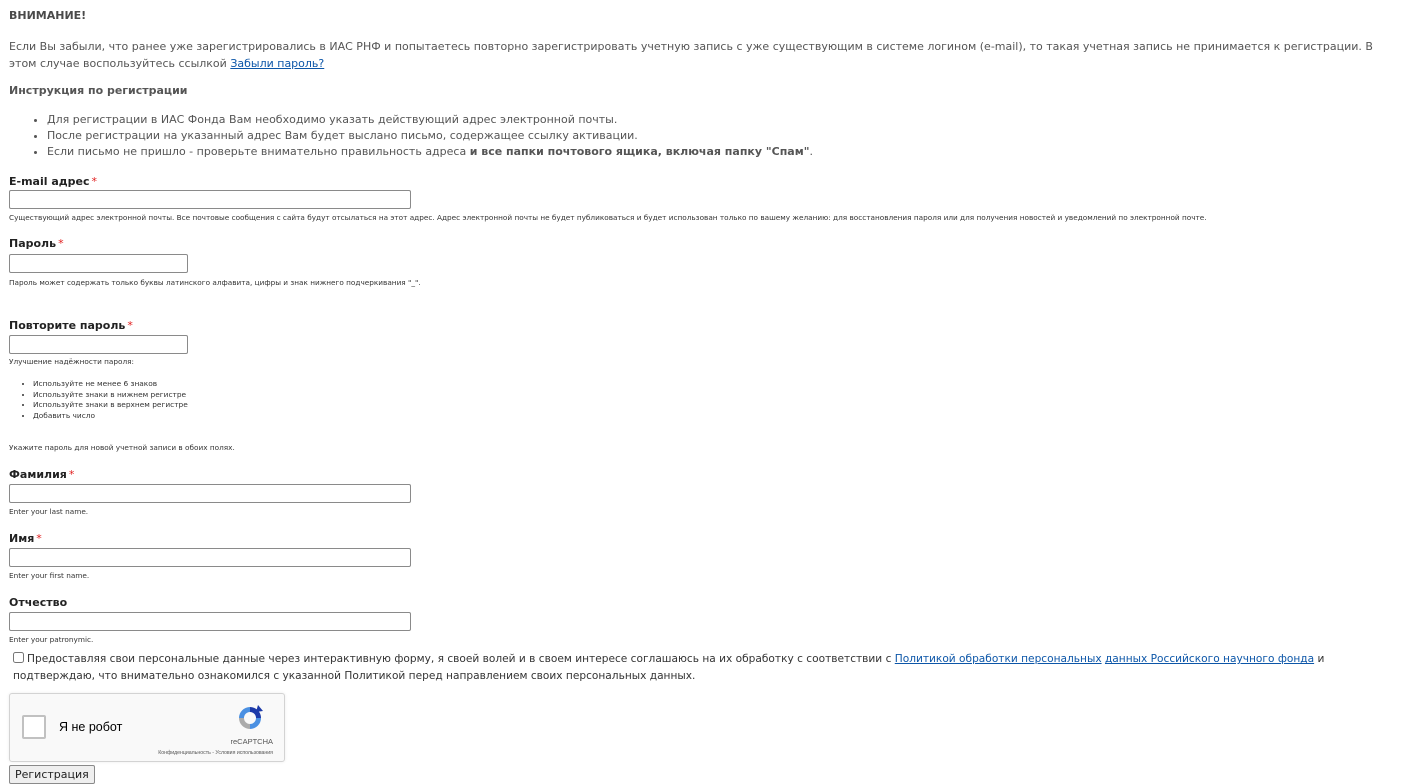  I want to click on password-tip: Добавить число, so click(110, 416).